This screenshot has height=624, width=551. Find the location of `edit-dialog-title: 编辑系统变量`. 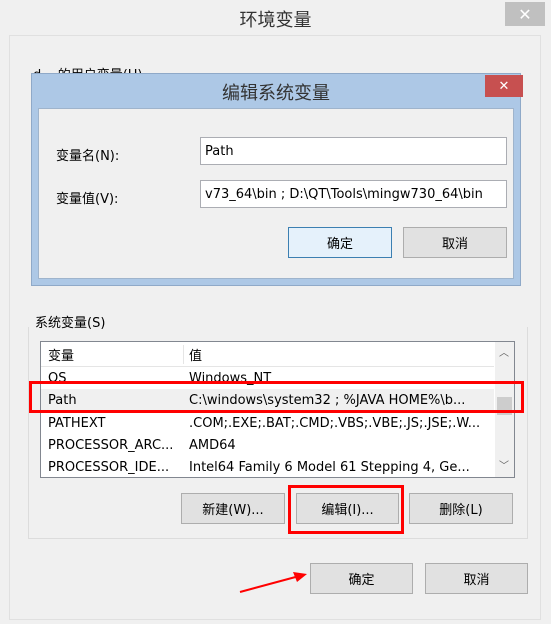

edit-dialog-title: 编辑系统变量 is located at coordinates (276, 93).